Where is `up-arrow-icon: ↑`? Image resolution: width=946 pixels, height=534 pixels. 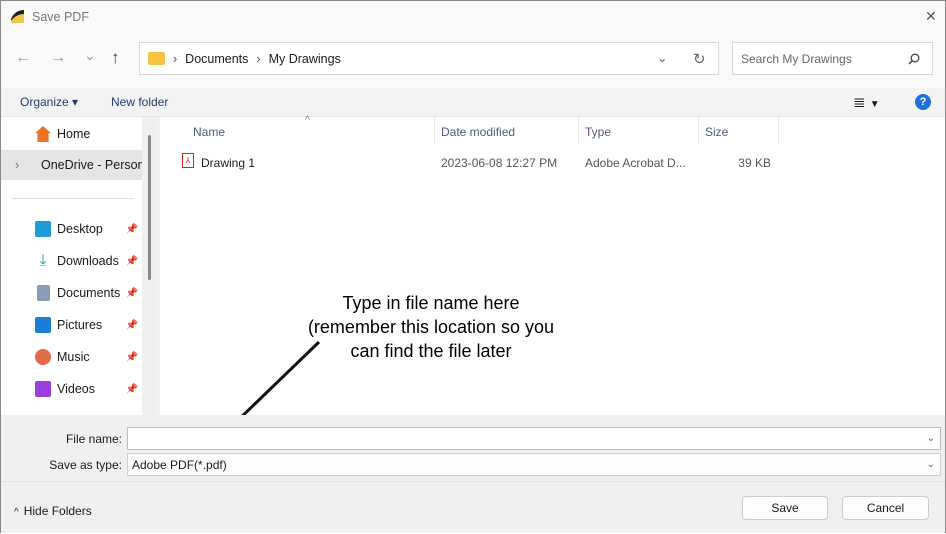 up-arrow-icon: ↑ is located at coordinates (115, 58).